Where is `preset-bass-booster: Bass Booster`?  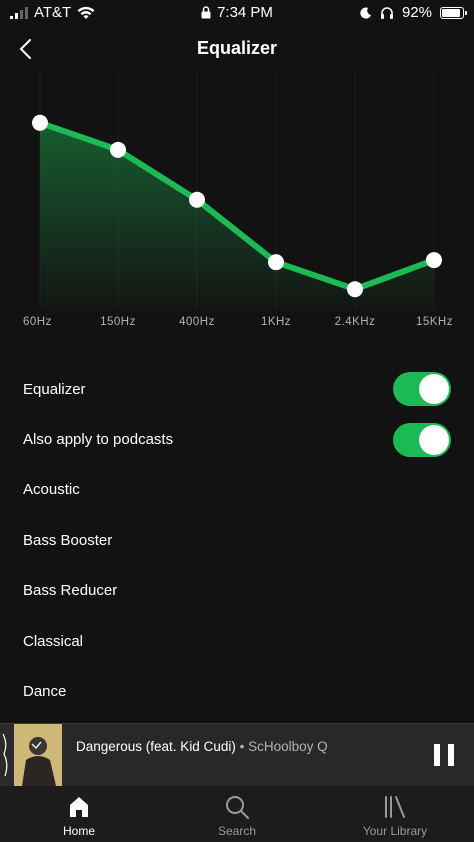
preset-bass-booster: Bass Booster is located at coordinates (237, 540).